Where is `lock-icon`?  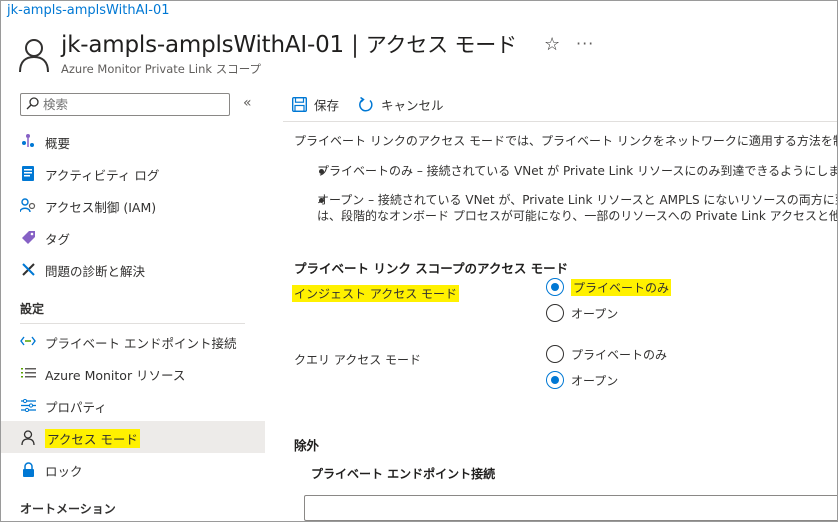 lock-icon is located at coordinates (28, 469).